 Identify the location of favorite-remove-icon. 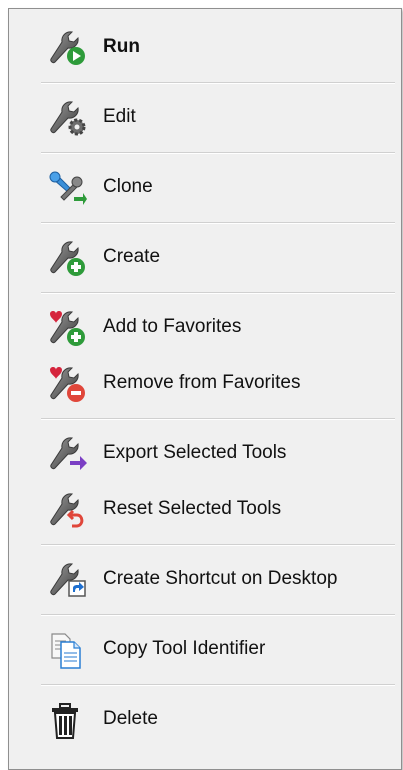
(68, 385).